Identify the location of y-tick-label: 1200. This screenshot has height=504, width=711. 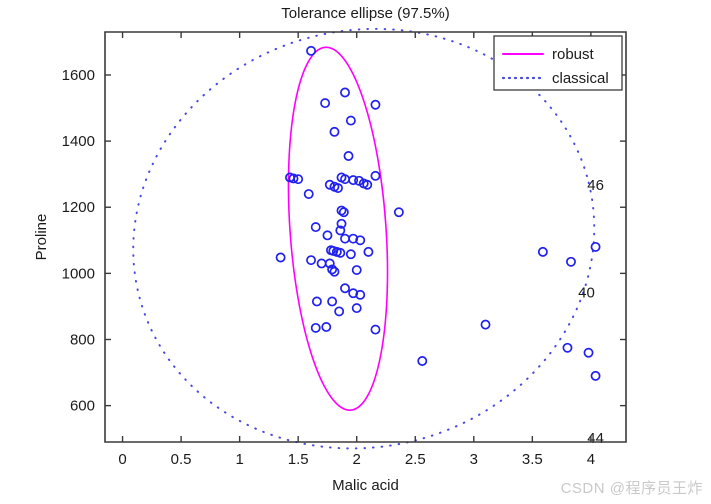
(78, 207).